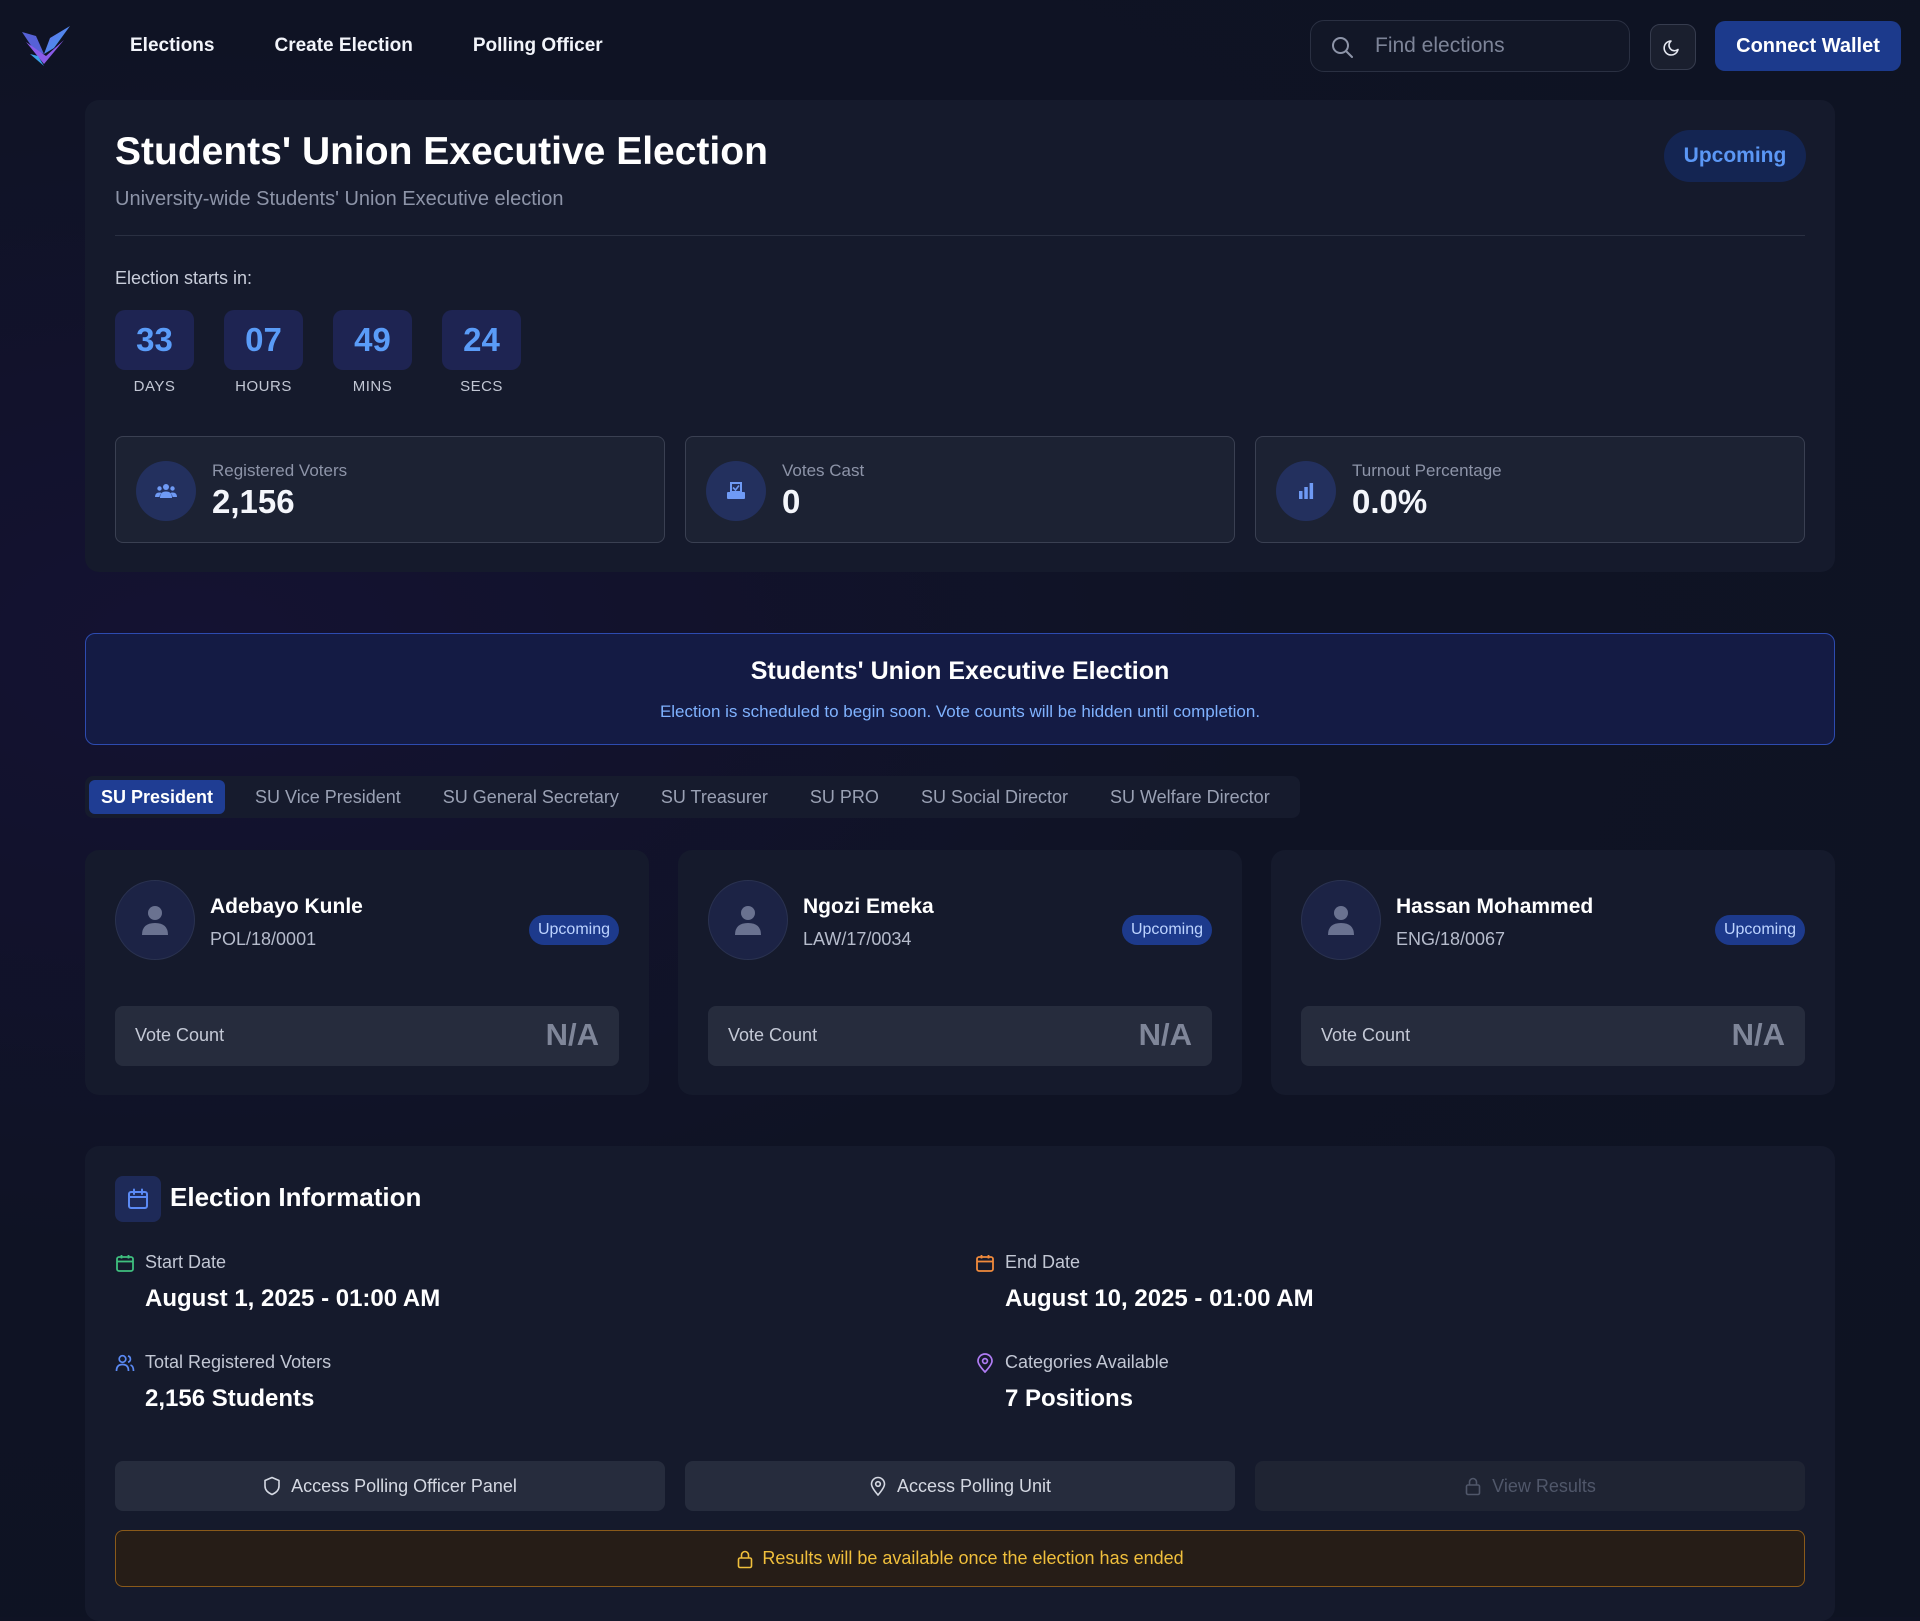 Image resolution: width=1920 pixels, height=1621 pixels. I want to click on theme-toggle-button, so click(1673, 47).